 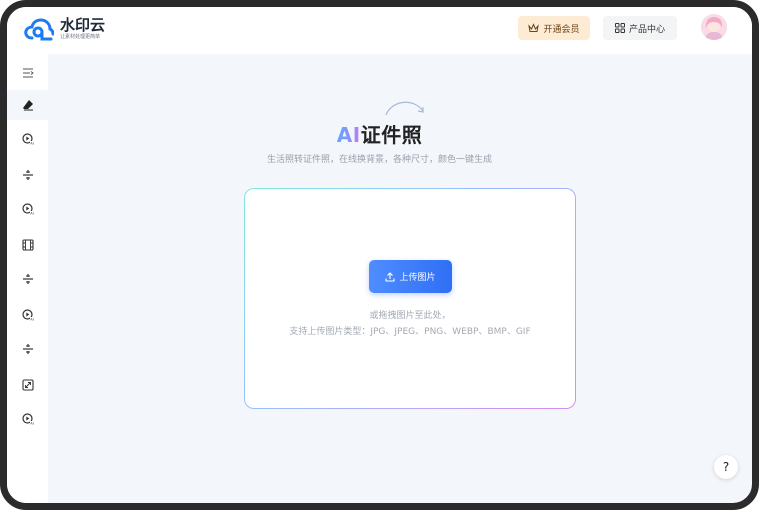 I want to click on collapse-menu-icon, so click(x=28, y=73).